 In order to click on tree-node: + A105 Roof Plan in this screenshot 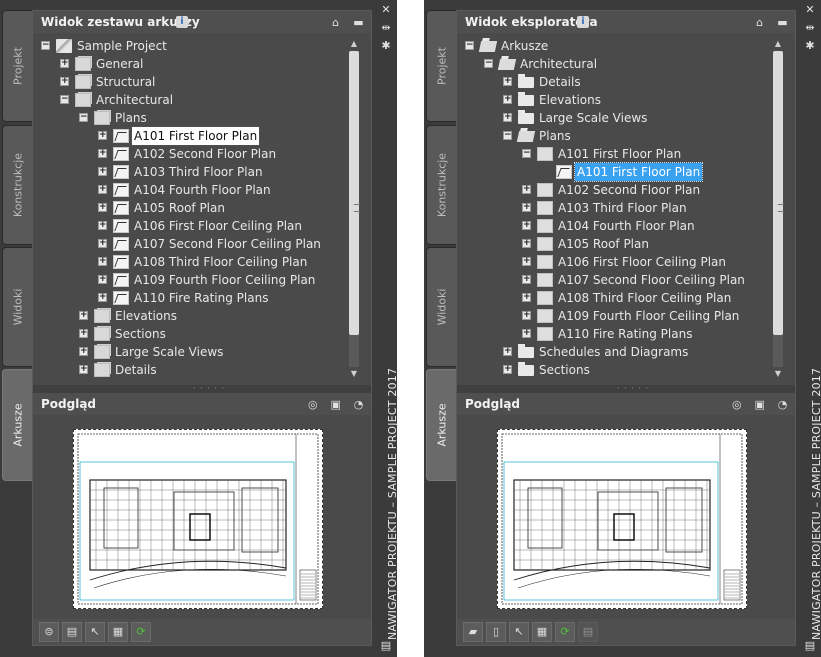, I will do `click(190, 208)`.